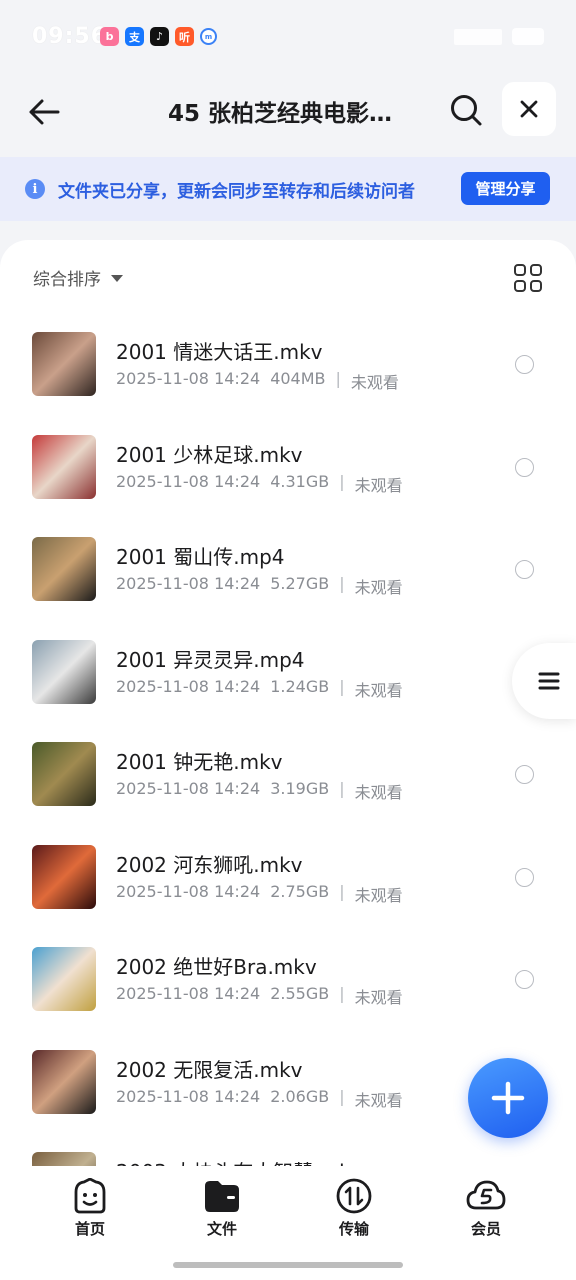  I want to click on status-time: 09:56, so click(70, 36).